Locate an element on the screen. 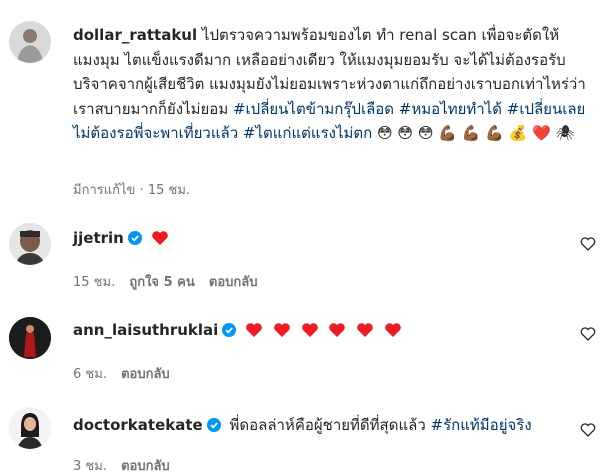  hashtag-link: #รักแท้มีอยู่จริง is located at coordinates (481, 425).